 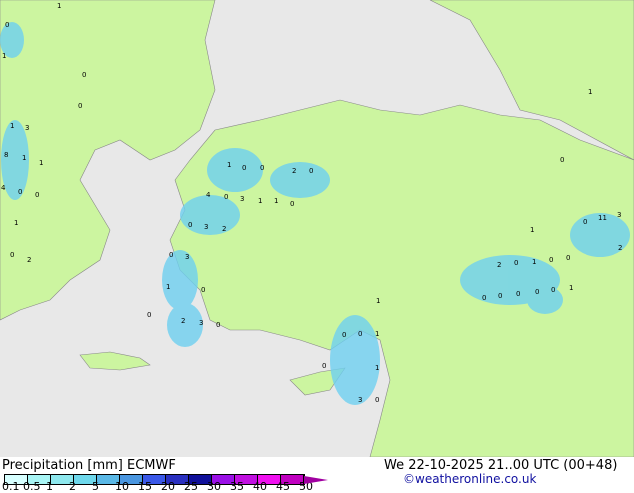 What do you see at coordinates (11, 486) in the screenshot?
I see `scale-tick: 0.1` at bounding box center [11, 486].